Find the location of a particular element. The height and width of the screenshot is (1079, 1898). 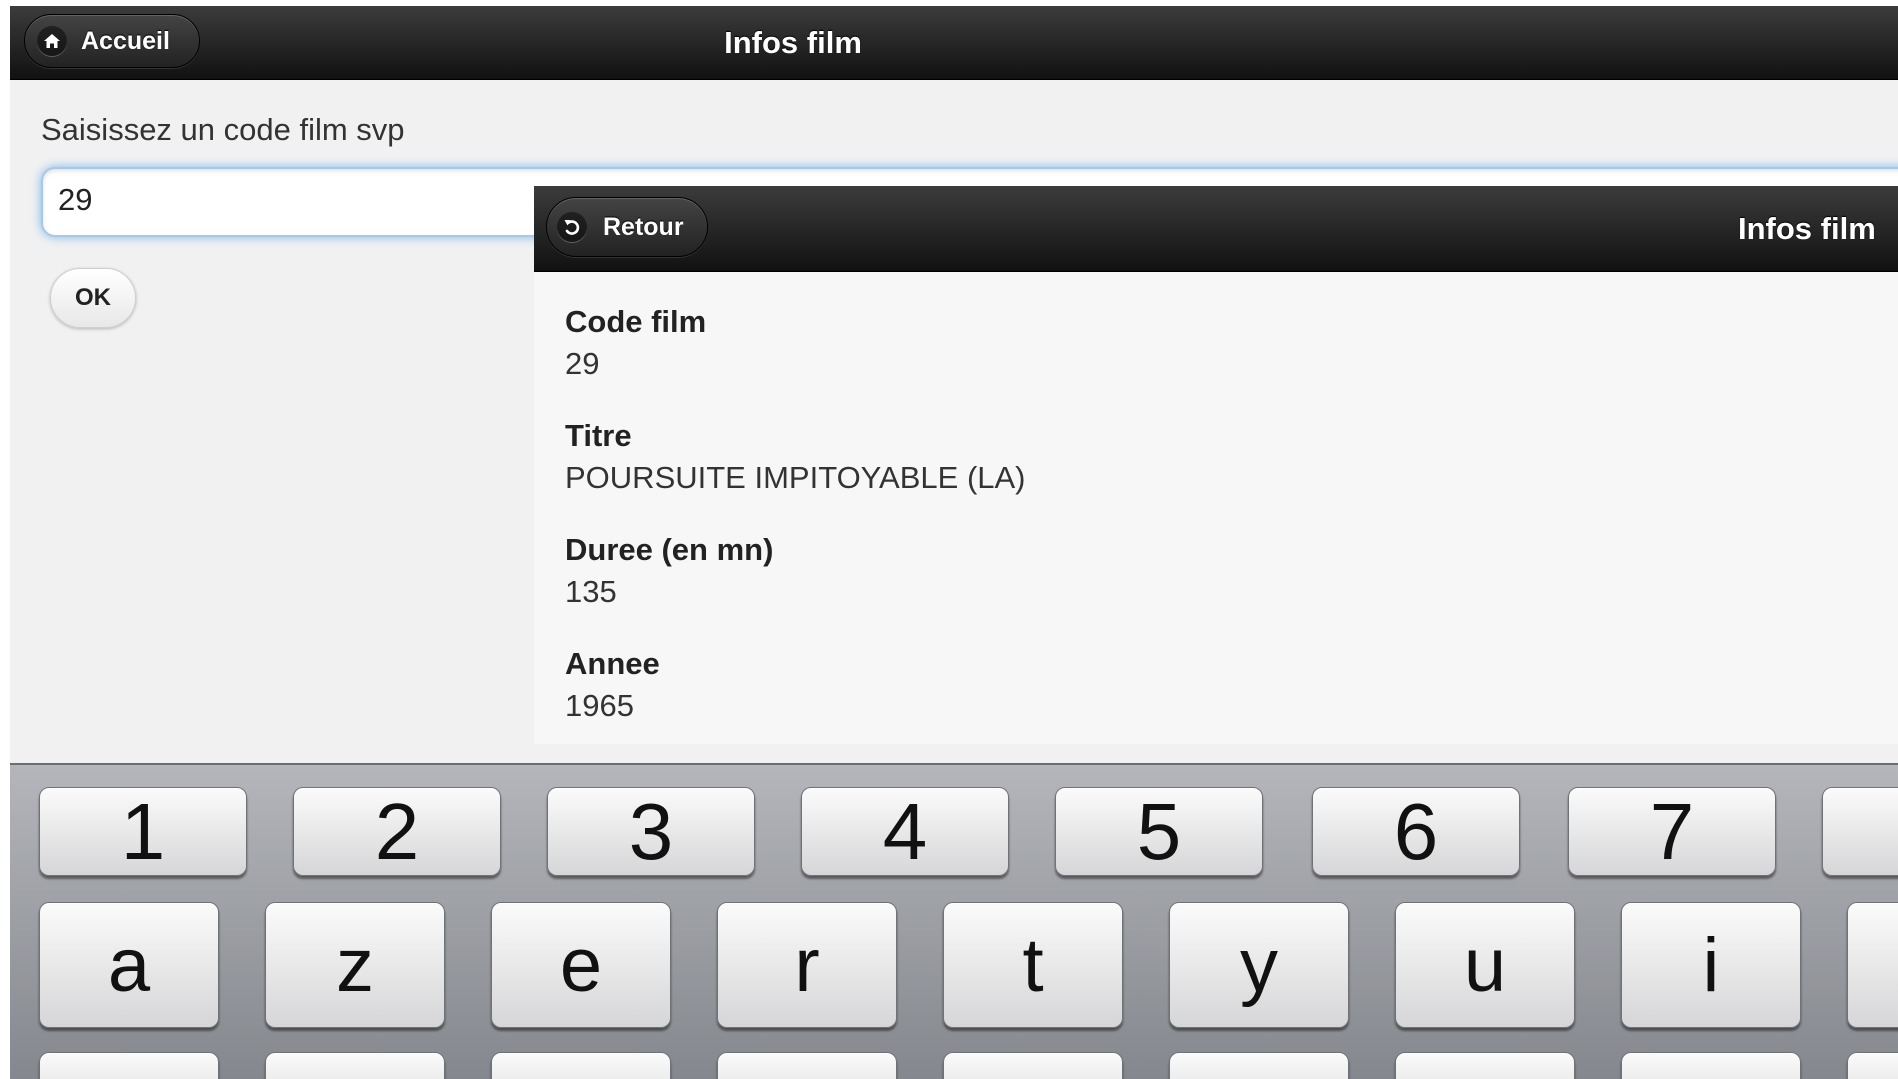

back-button-label: Retour is located at coordinates (643, 226).